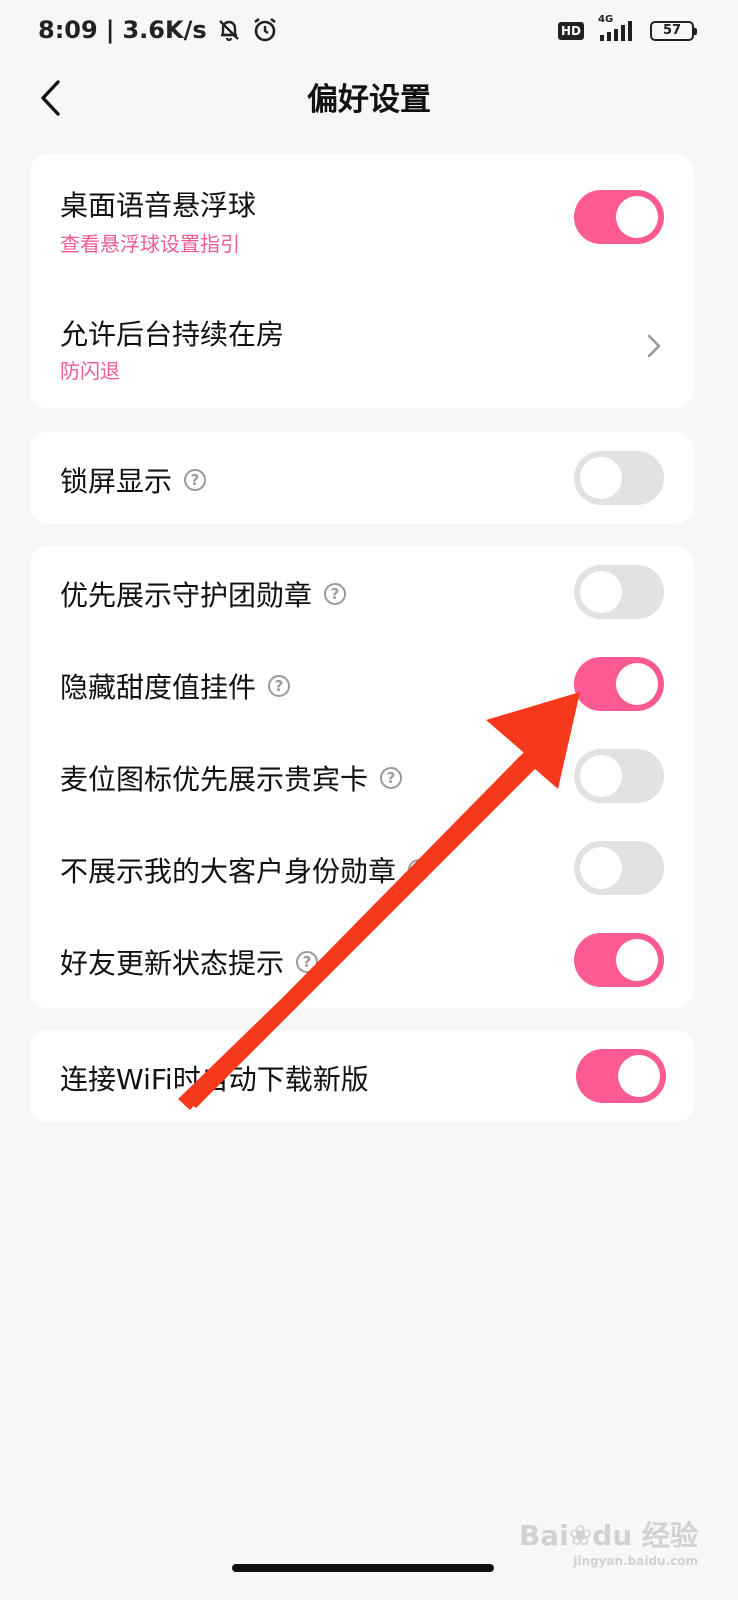 This screenshot has height=1600, width=738. I want to click on row-title: 隐藏甜度值挂件 ?, so click(175, 686).